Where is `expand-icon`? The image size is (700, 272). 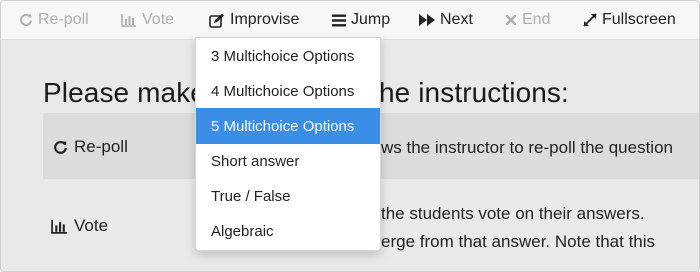
expand-icon is located at coordinates (590, 20).